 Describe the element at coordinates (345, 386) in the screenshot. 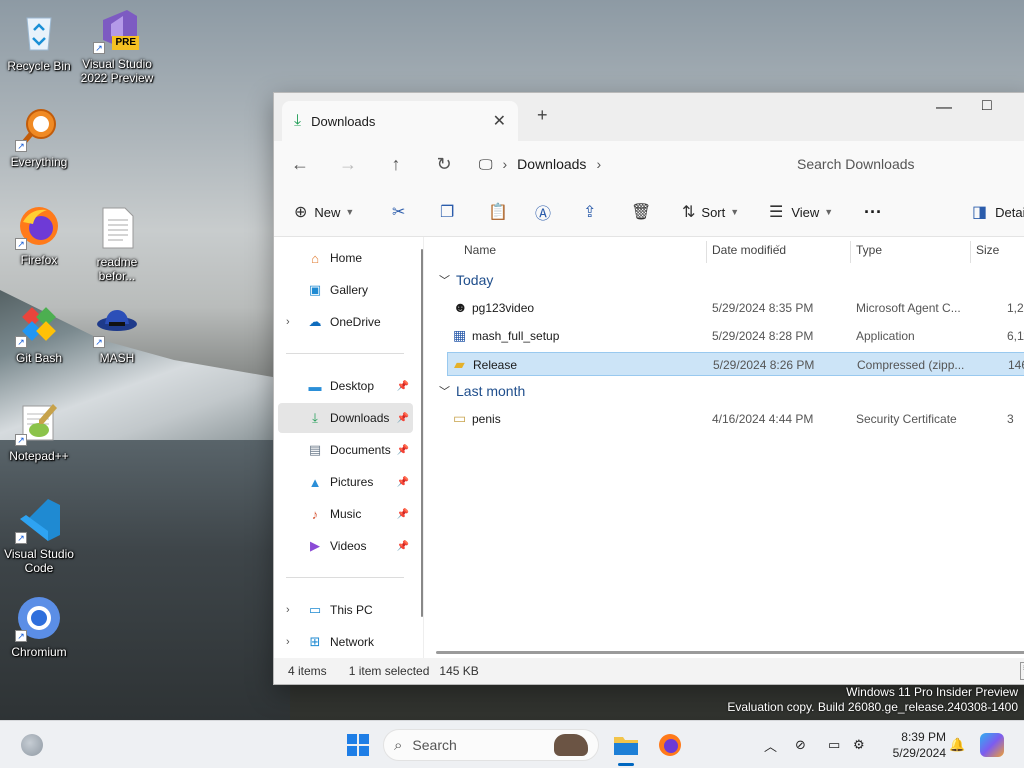

I see `nav-item-desktop: ▬ Desktop 📌` at that location.